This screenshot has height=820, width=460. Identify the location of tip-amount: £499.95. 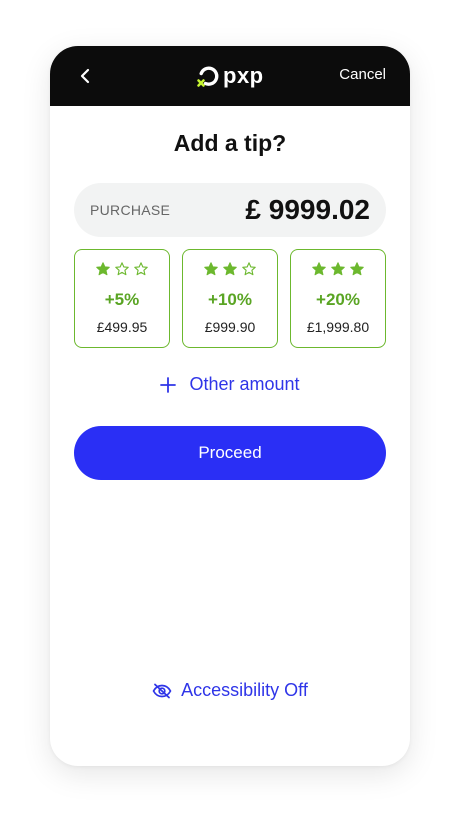
(122, 327).